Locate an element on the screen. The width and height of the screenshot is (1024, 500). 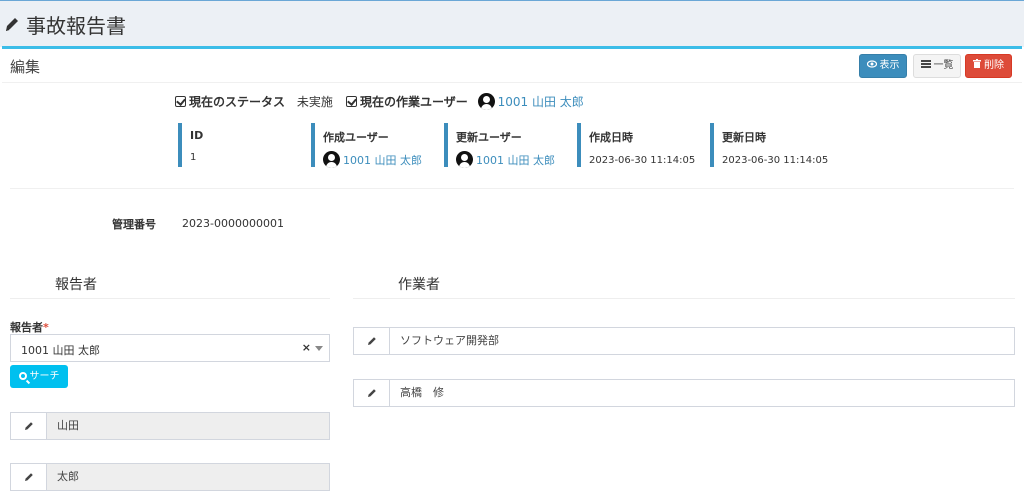
worker-department-field: ソフトウェア開発部 is located at coordinates (702, 341).